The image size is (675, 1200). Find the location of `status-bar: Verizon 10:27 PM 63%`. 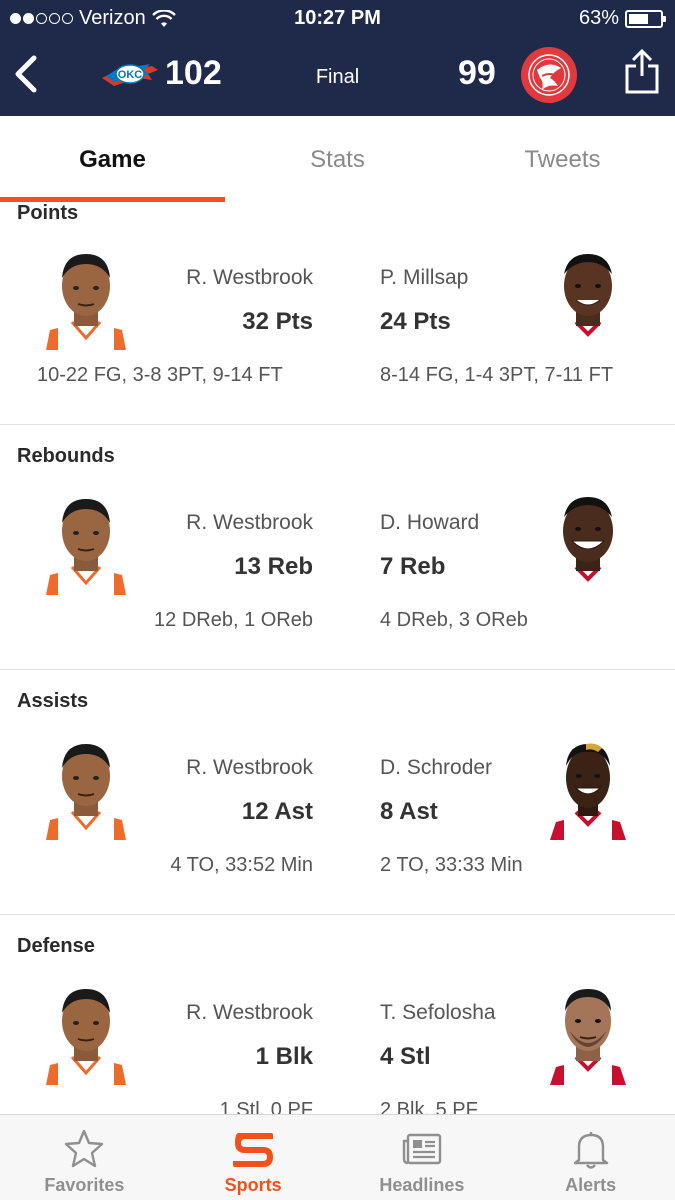

status-bar: Verizon 10:27 PM 63% is located at coordinates (337, 19).